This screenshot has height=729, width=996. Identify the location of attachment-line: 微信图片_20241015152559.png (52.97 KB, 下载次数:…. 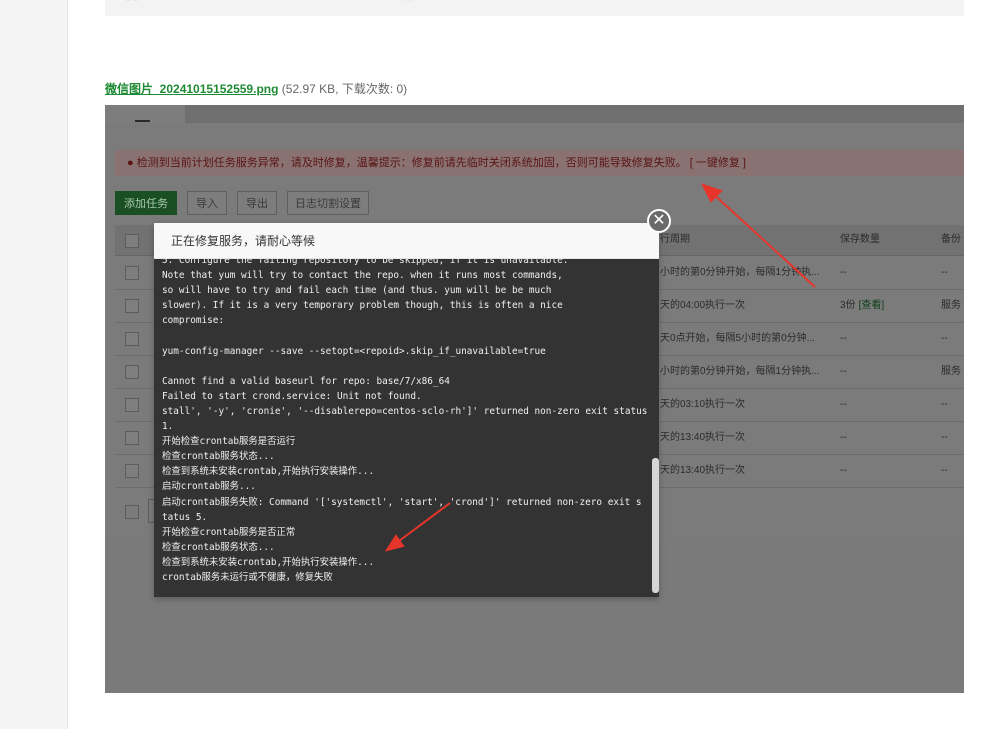
(256, 88).